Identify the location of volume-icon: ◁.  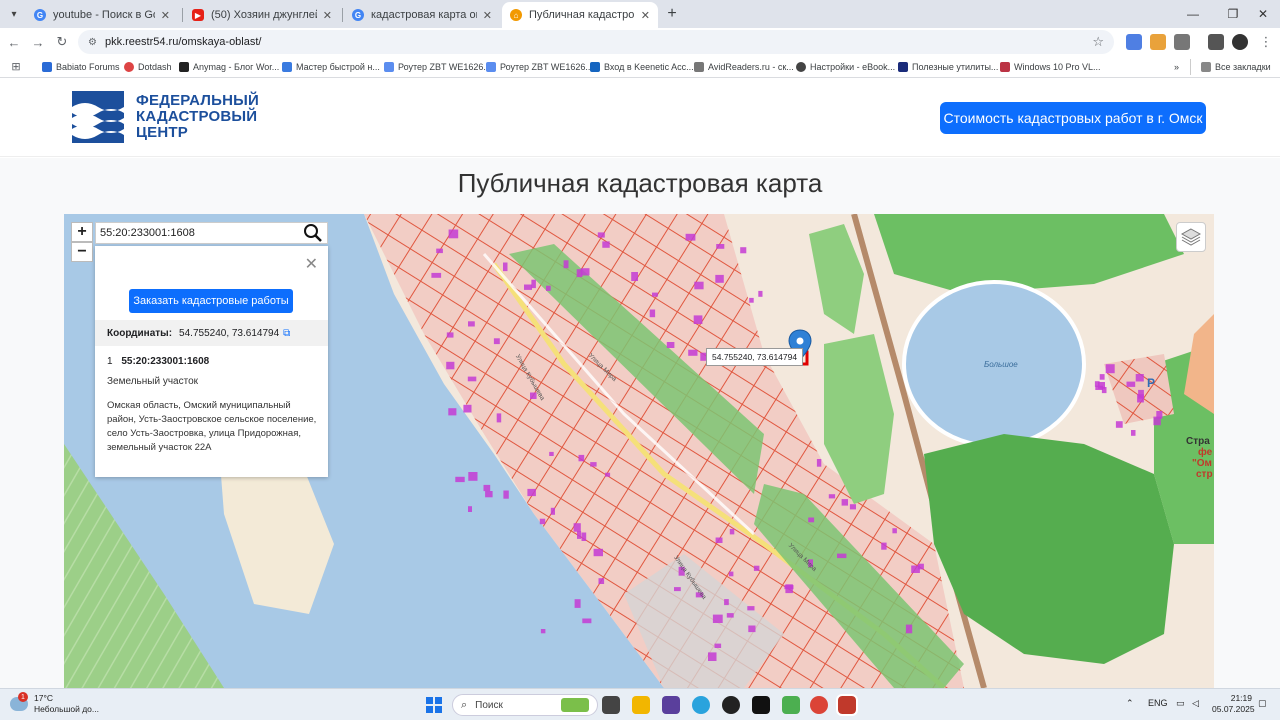
(1195, 703).